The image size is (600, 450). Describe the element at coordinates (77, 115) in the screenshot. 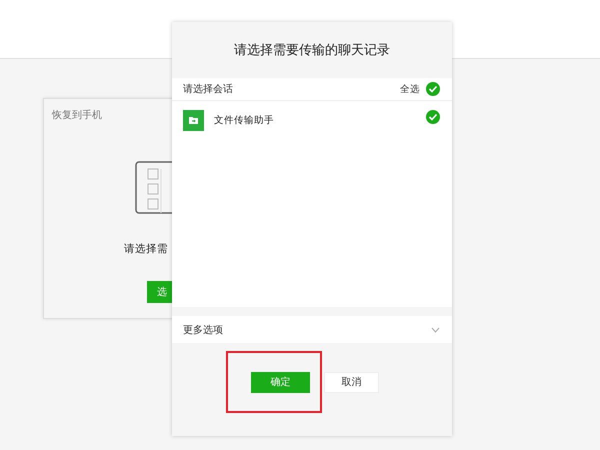

I see `panel-title: 恢复到手机` at that location.